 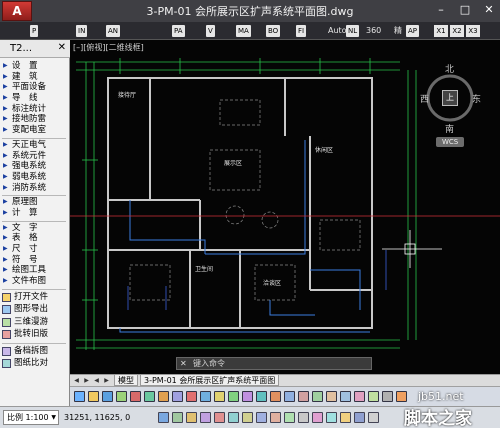 What do you see at coordinates (34, 228) in the screenshot?
I see `menu-item-text: ▶ 文 字` at bounding box center [34, 228].